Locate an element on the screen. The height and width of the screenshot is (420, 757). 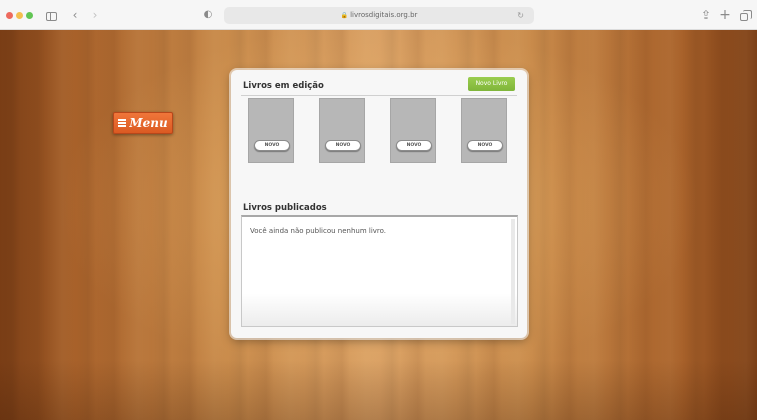
sidebar-toggle-icon is located at coordinates (51, 15).